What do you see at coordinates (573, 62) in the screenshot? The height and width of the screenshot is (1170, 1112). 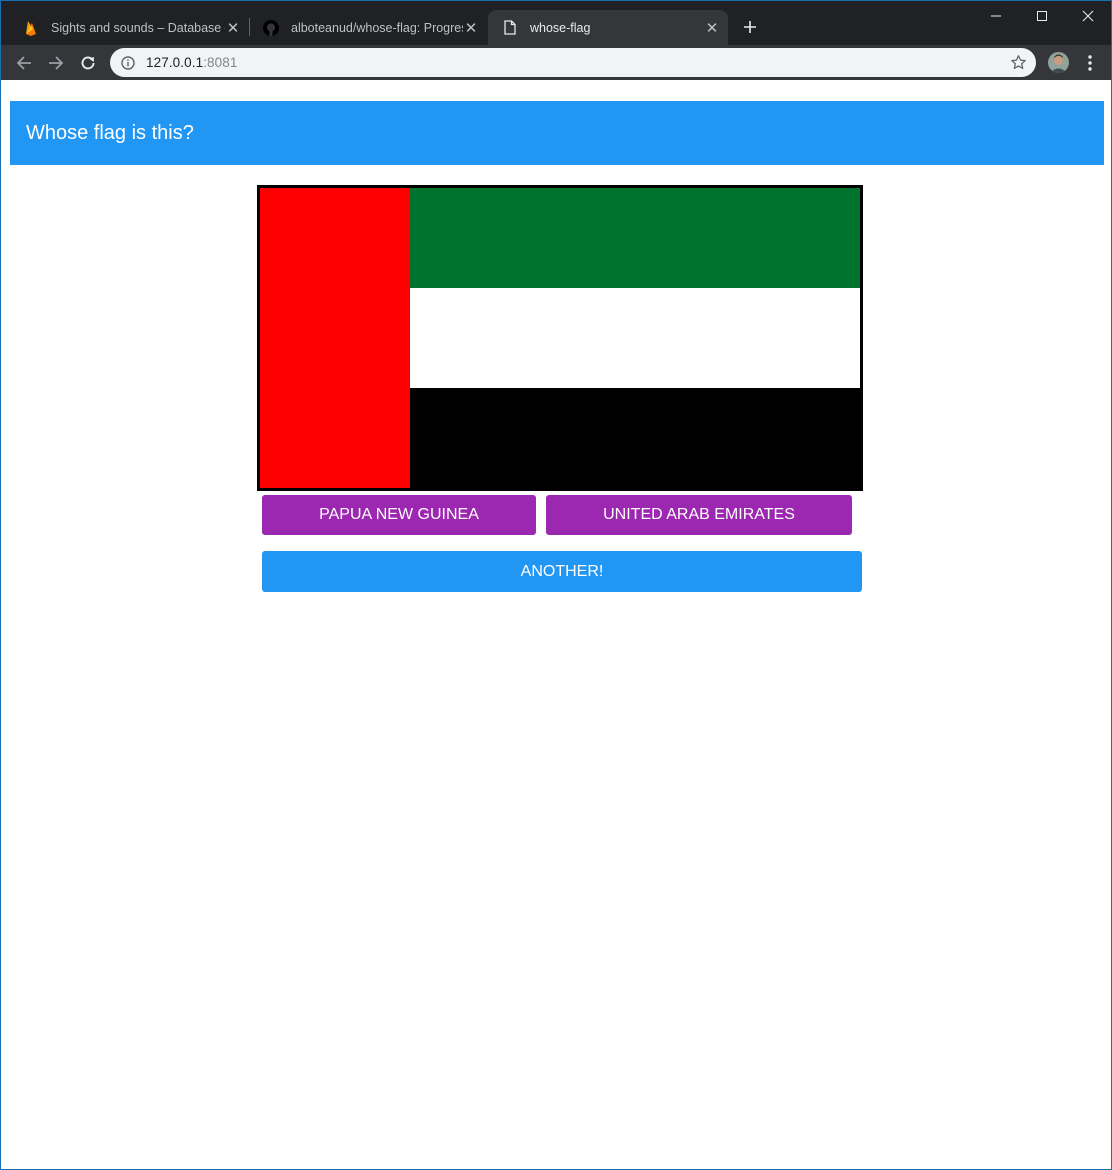 I see `address-bar: 127.0.0.1:8081` at bounding box center [573, 62].